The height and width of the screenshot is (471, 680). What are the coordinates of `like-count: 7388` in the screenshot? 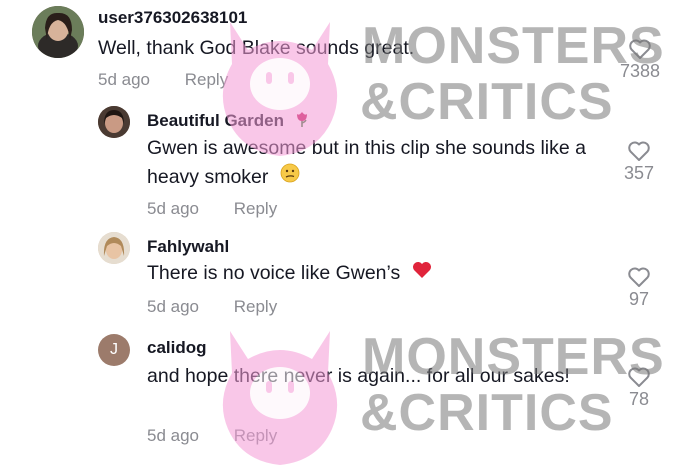 It's located at (640, 71).